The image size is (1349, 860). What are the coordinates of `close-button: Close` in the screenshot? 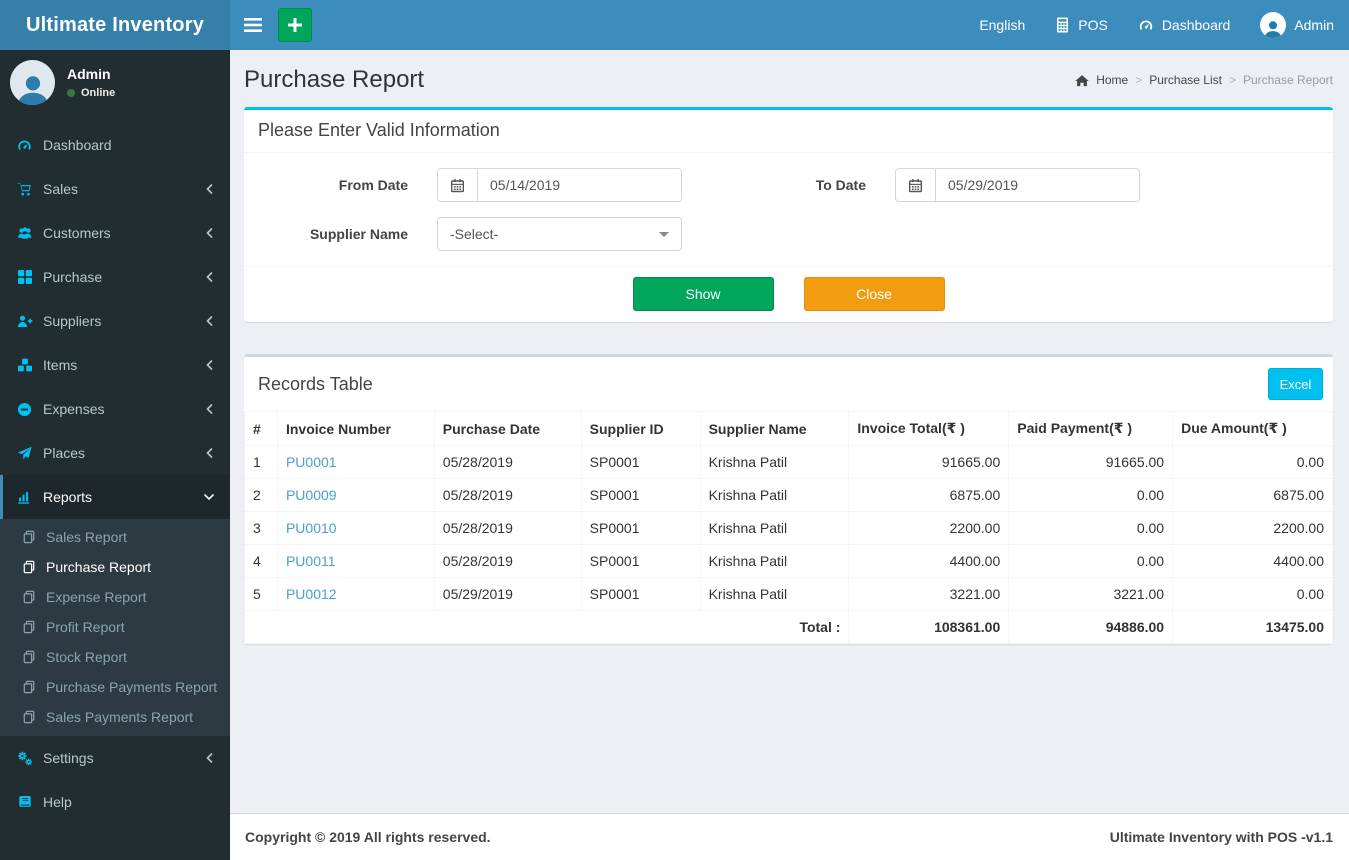 It's located at (874, 294).